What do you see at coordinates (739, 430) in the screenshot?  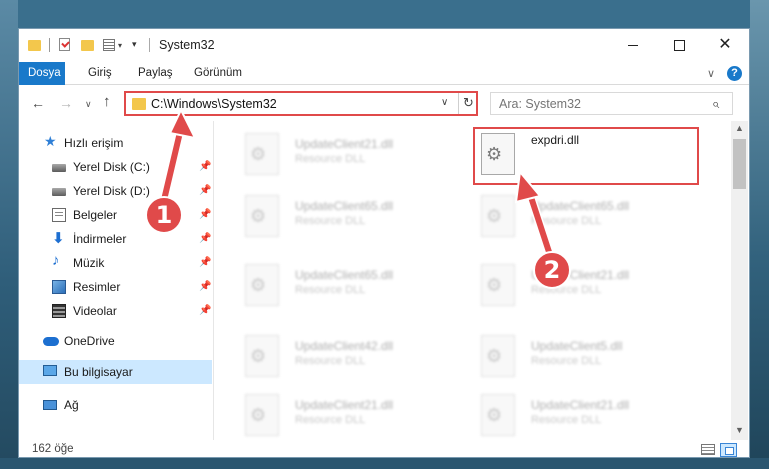 I see `scroll-down-icon: ▼` at bounding box center [739, 430].